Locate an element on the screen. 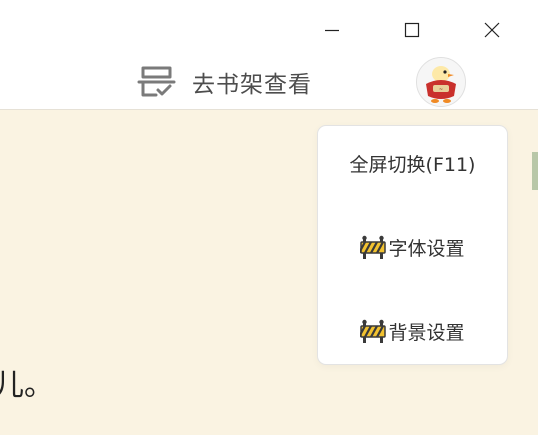  menu-item-label: 背景设置 is located at coordinates (426, 332).